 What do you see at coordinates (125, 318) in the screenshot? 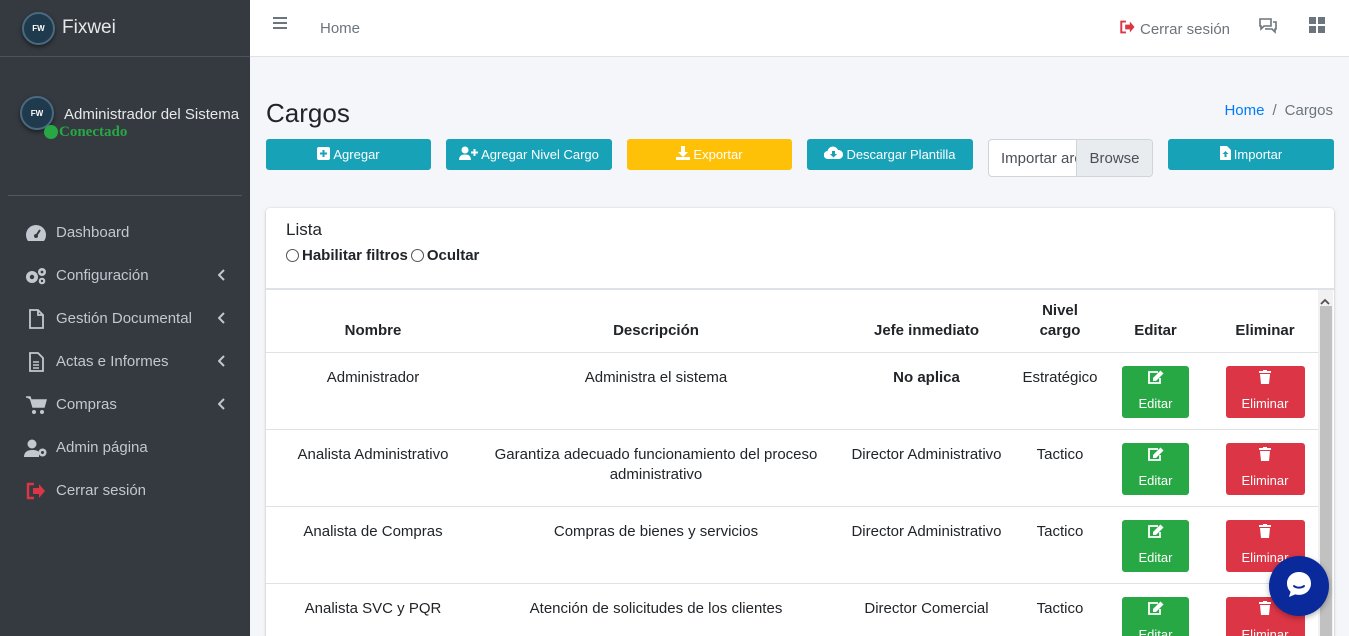
I see `sidebar-item-gestion-documental: Gestión Documental` at bounding box center [125, 318].